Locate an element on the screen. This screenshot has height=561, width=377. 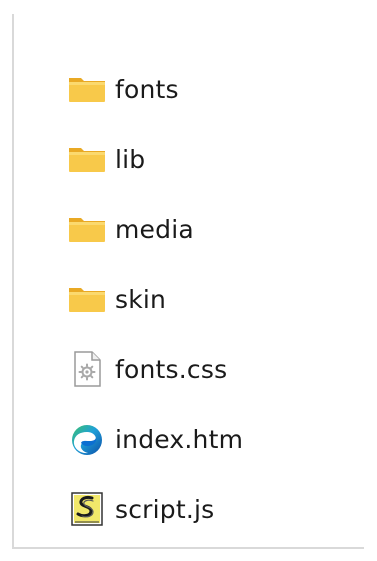
list-item-fonts-folder: fonts is located at coordinates (155, 89).